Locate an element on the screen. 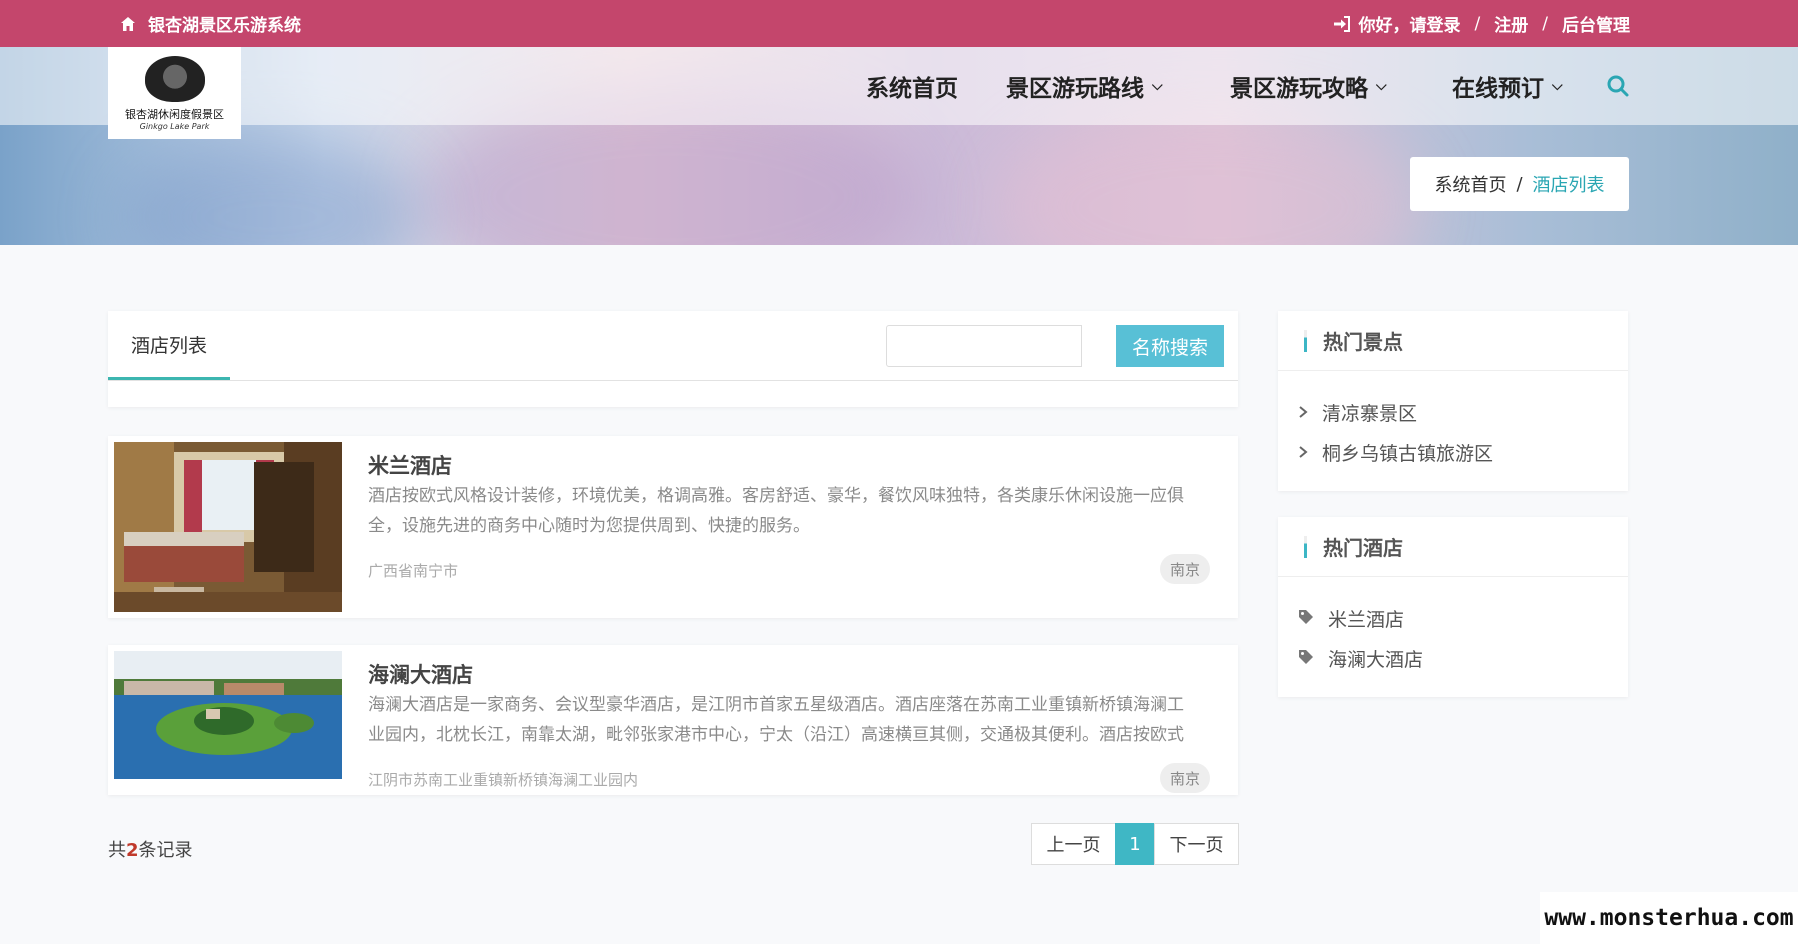 This screenshot has height=944, width=1798. panel-title: 热门酒店 is located at coordinates (1363, 548).